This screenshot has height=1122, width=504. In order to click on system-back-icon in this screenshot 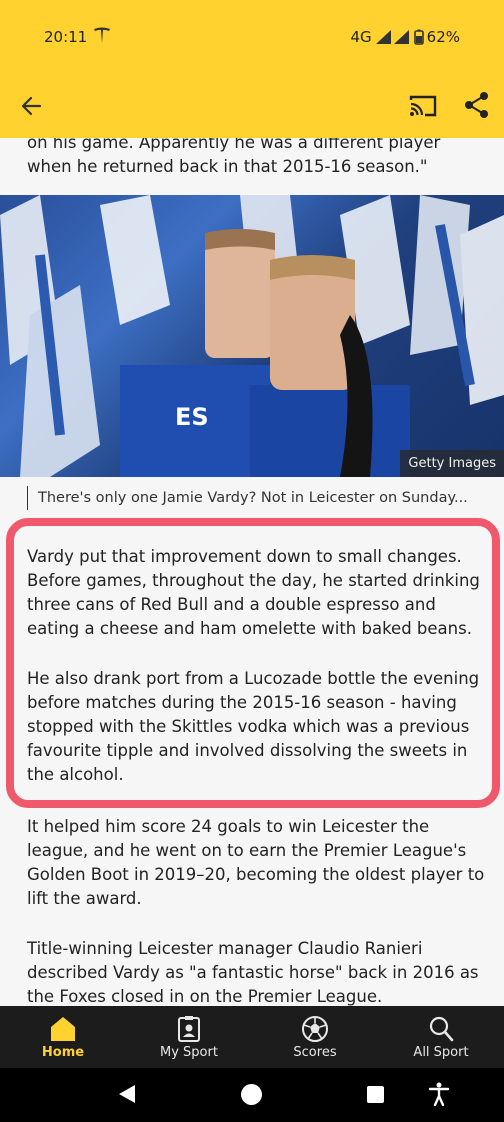, I will do `click(127, 1094)`.